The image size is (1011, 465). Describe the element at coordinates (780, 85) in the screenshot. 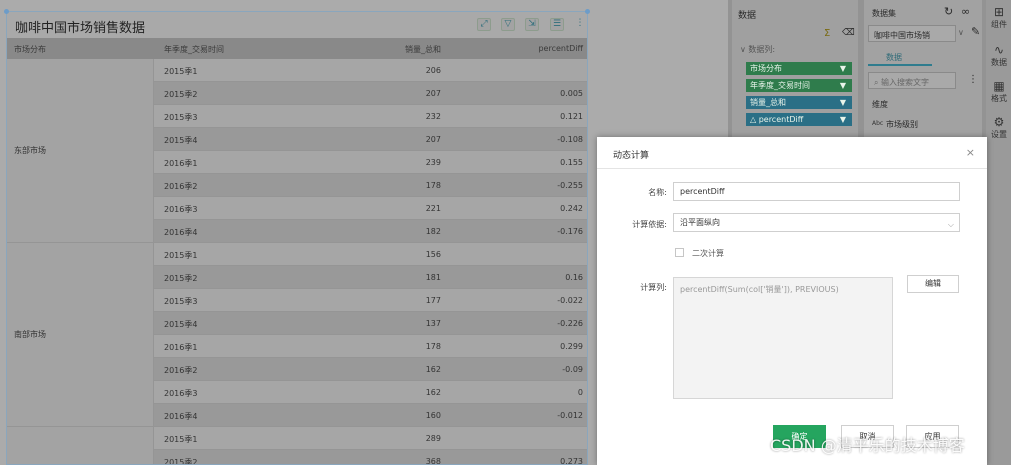

I see `pill-label: 年季度_交易时间` at that location.